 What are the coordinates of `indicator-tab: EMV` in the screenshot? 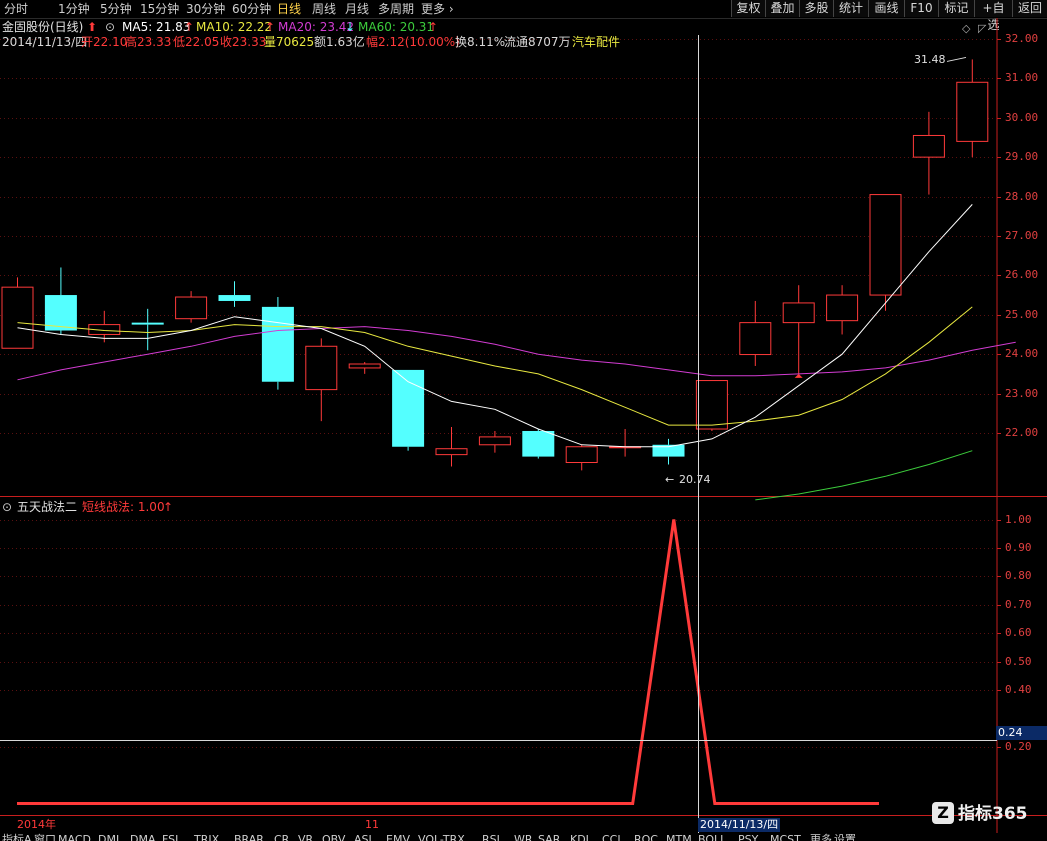 It's located at (398, 837).